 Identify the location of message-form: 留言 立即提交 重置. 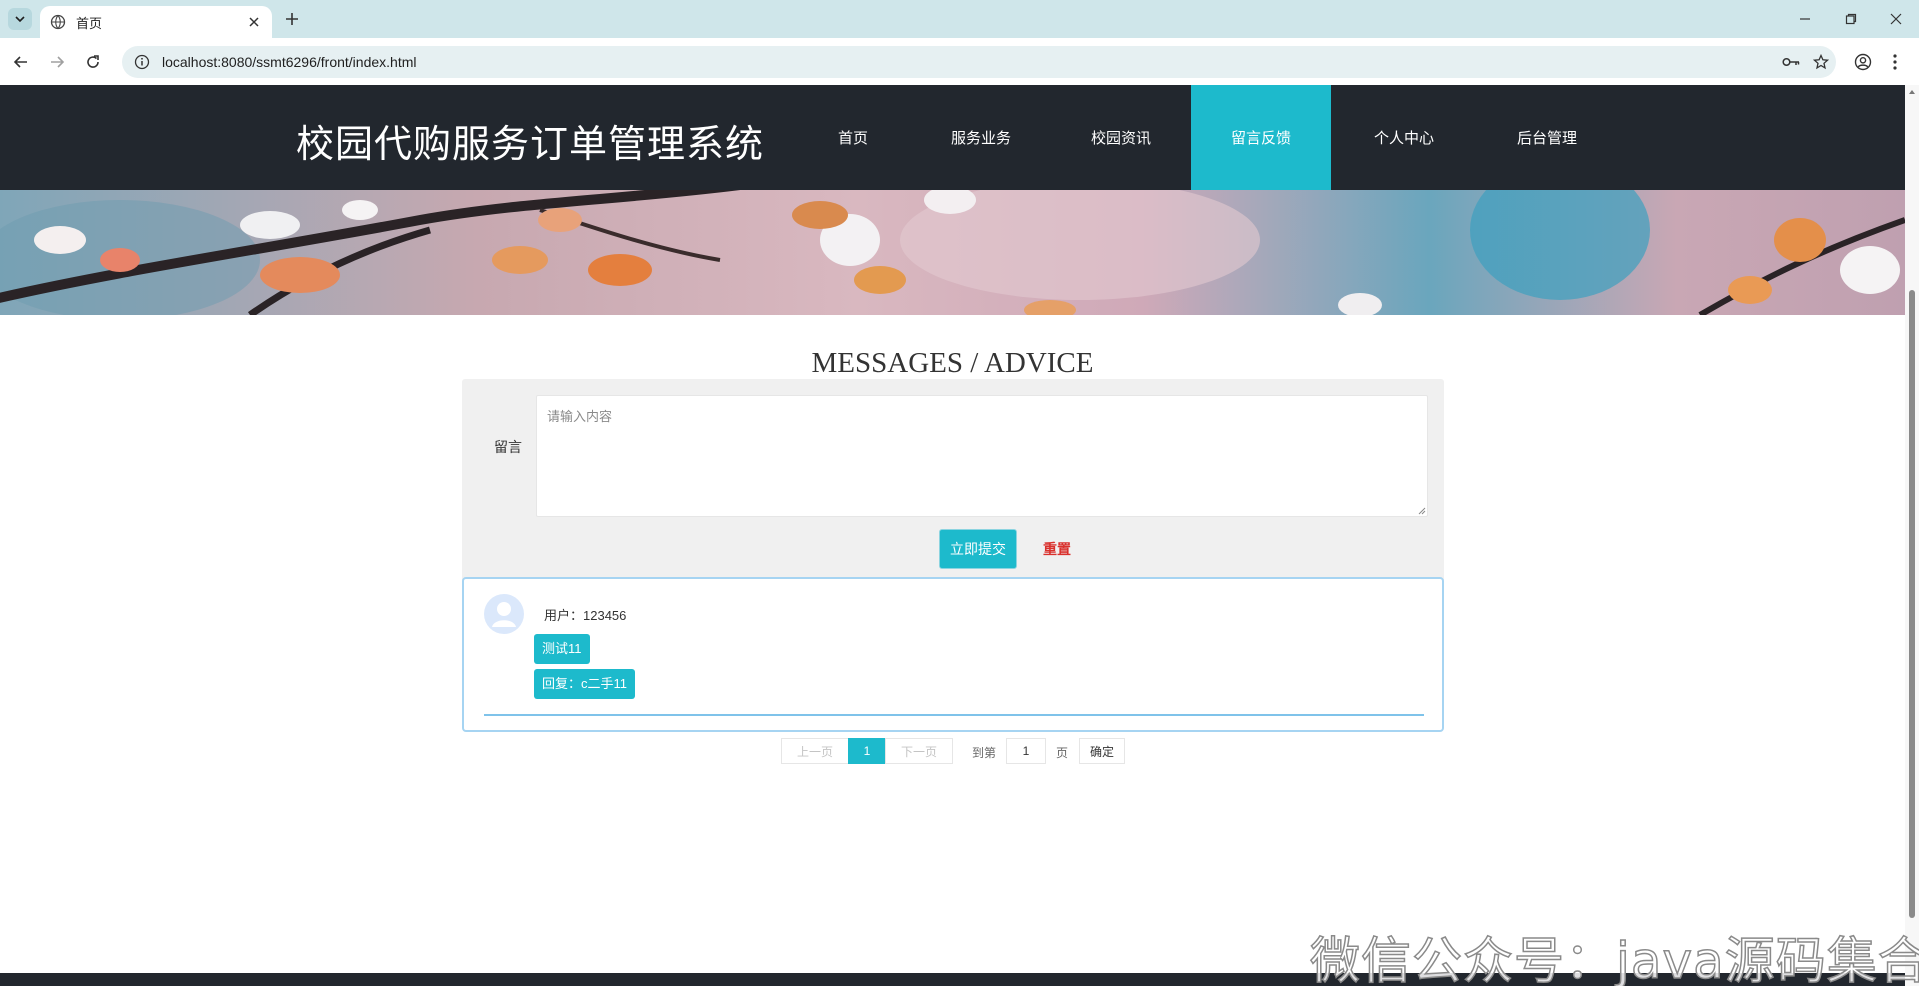
(953, 491).